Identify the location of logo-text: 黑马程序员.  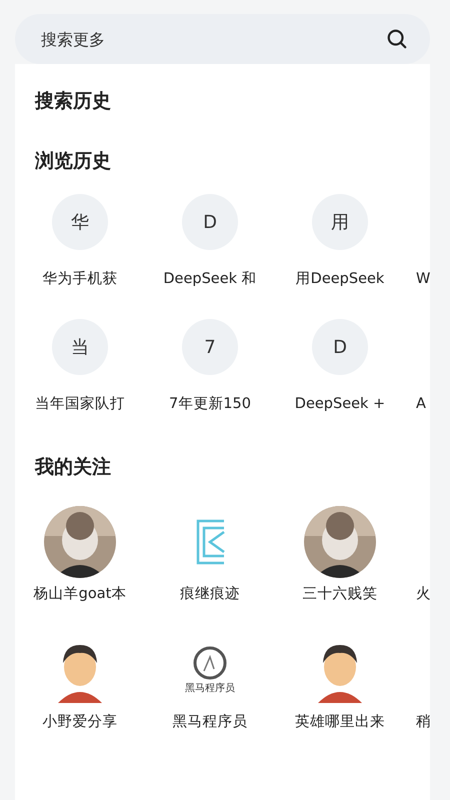
(210, 688).